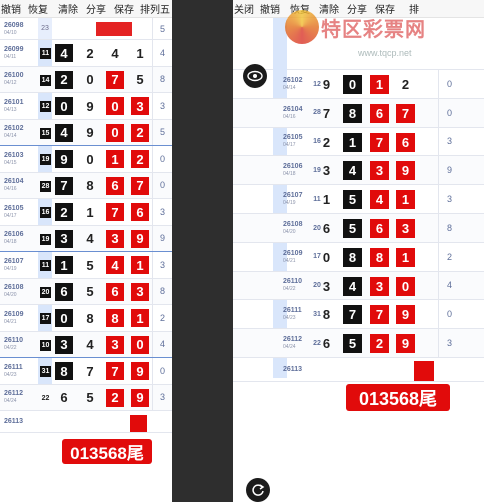 Image resolution: width=484 pixels, height=502 pixels. I want to click on table-row: 26105 04/17 16 2 1 7 6 3, so click(358, 142).